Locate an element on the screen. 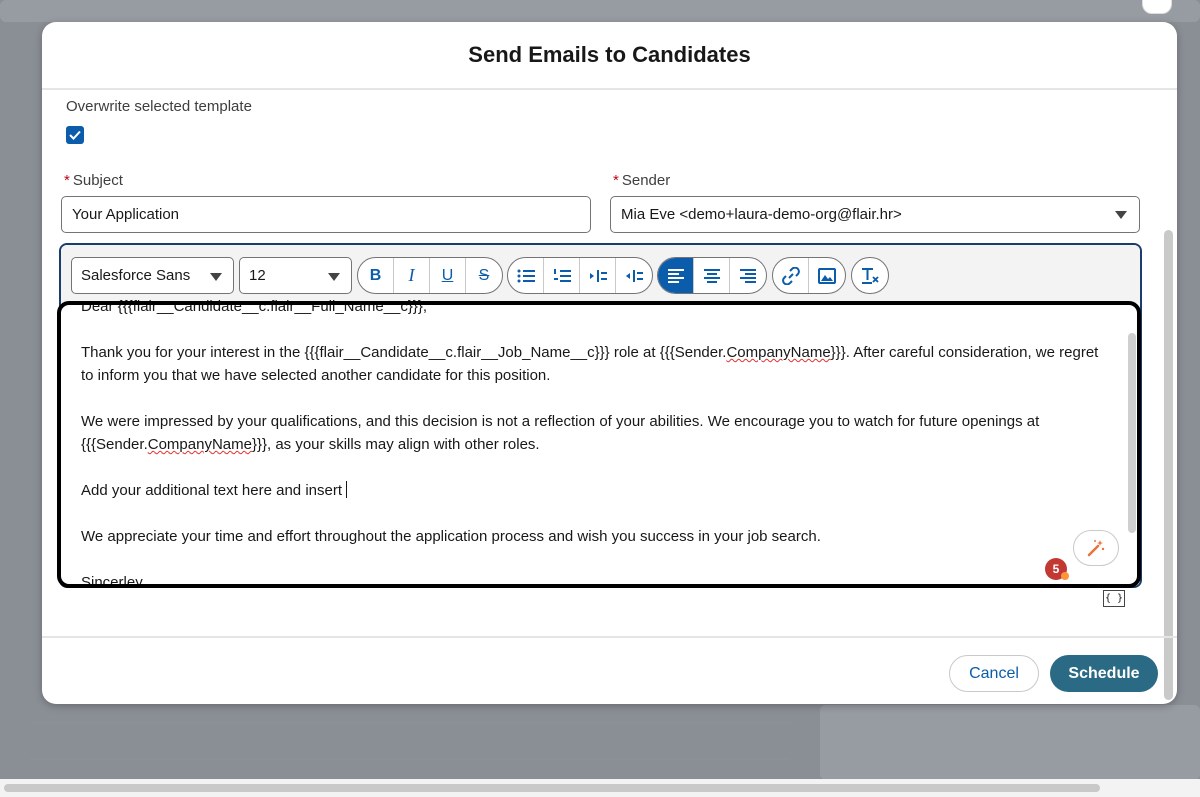 This screenshot has width=1200, height=797. text-cursor is located at coordinates (347, 489).